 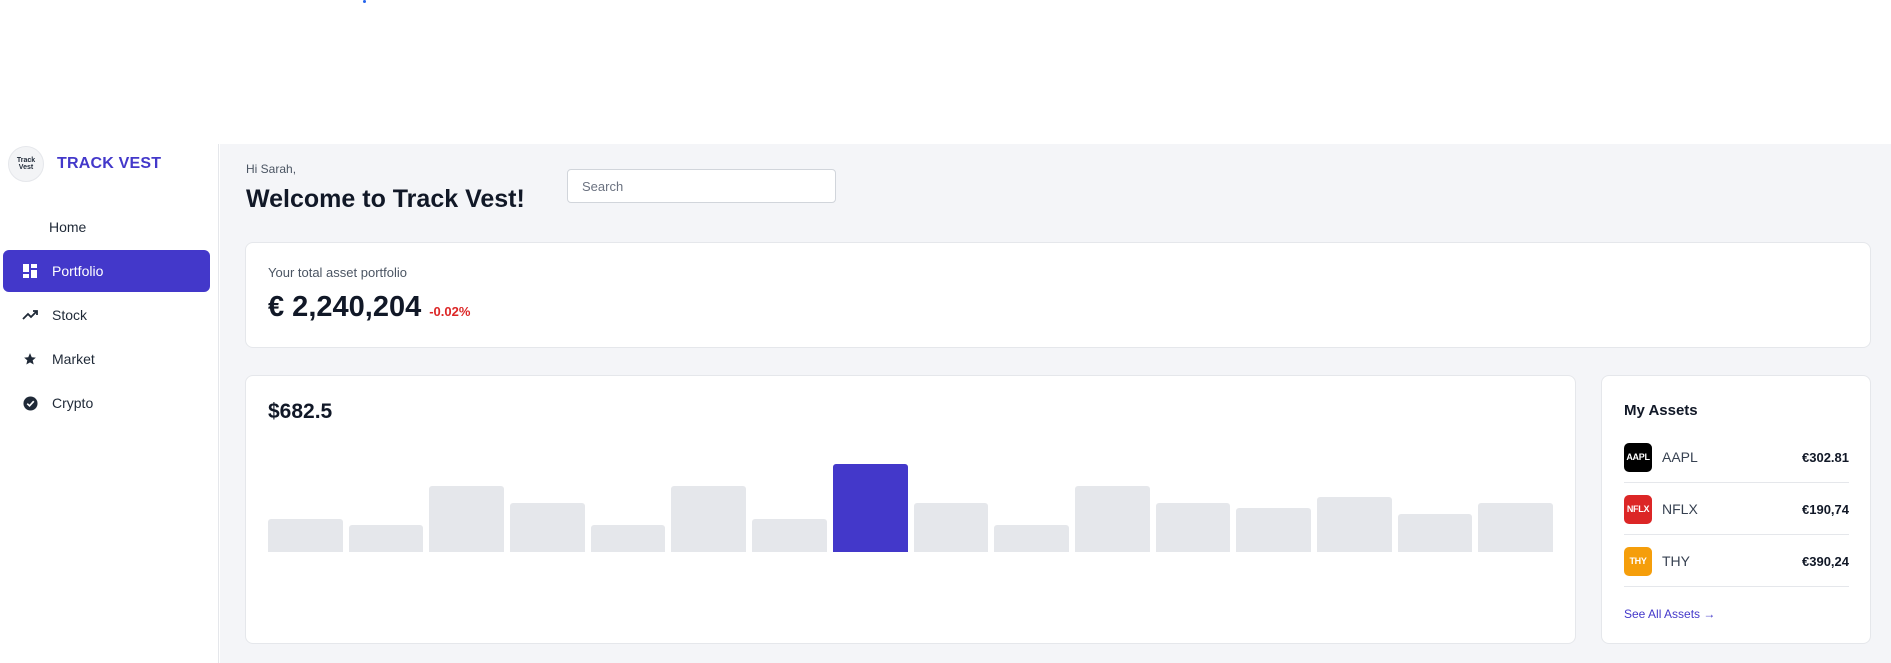 I want to click on loading-dot, so click(x=364, y=1).